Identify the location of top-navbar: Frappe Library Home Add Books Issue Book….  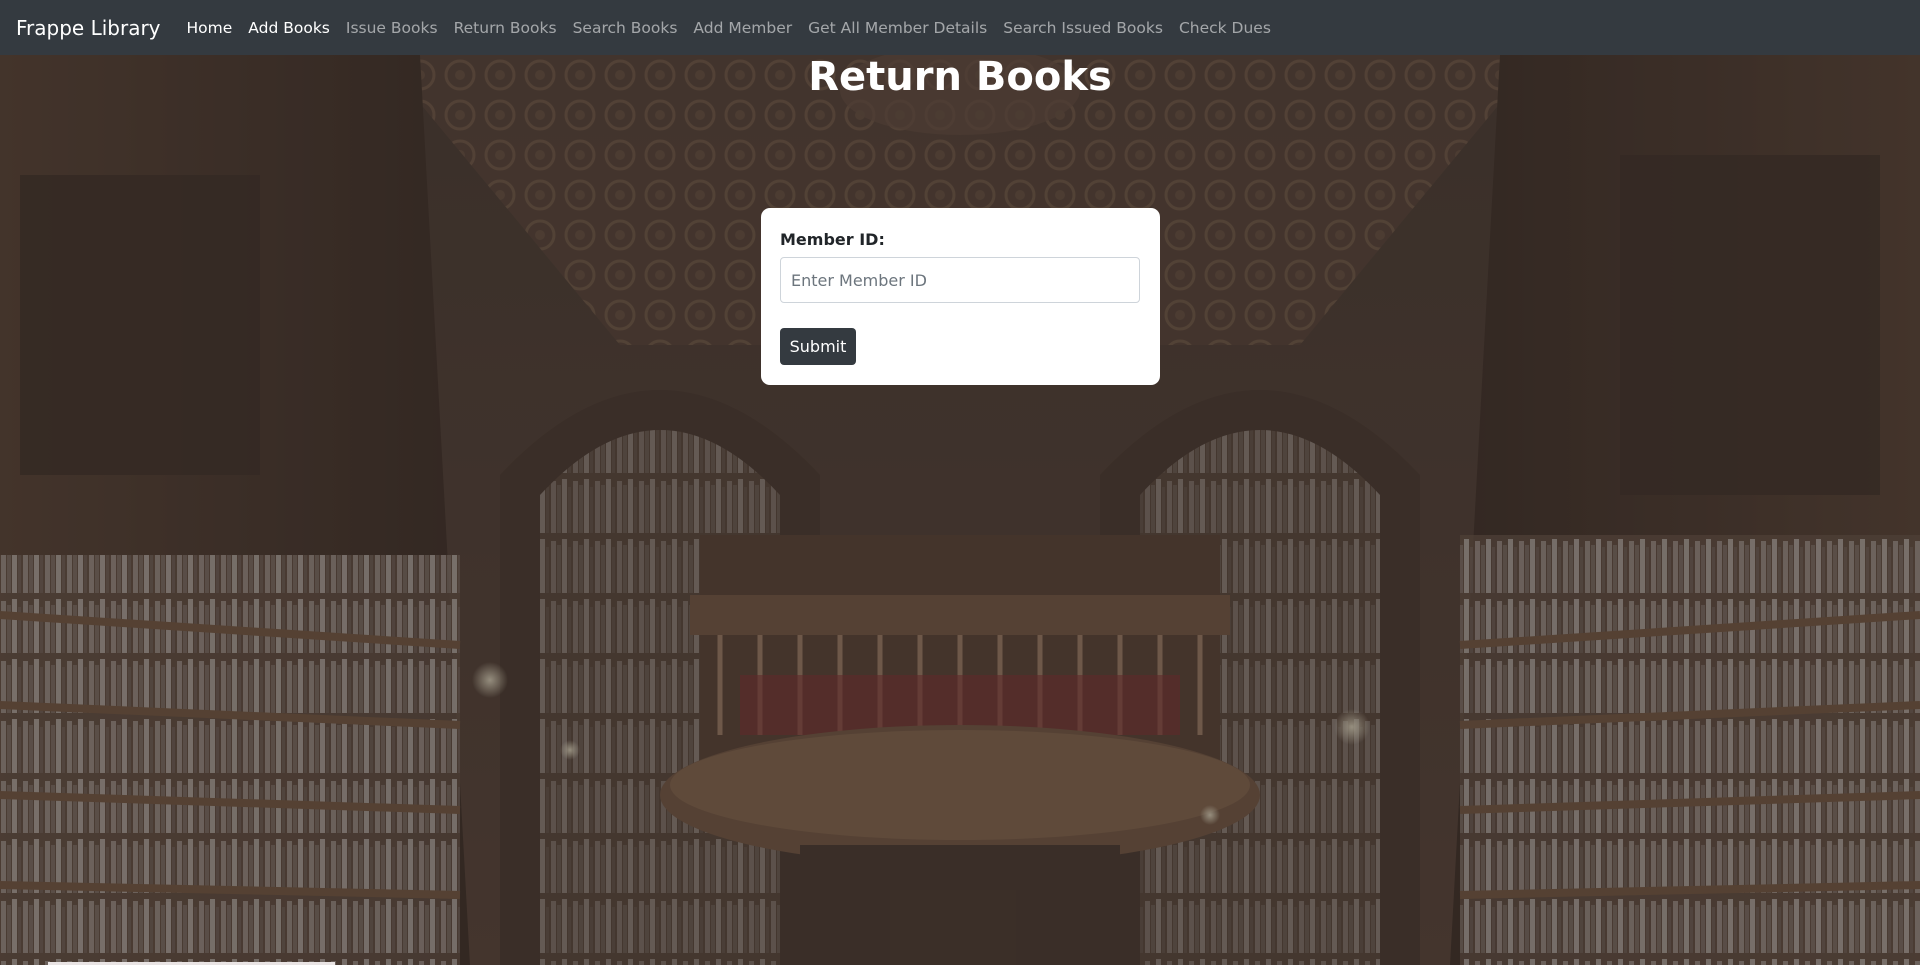
(960, 27).